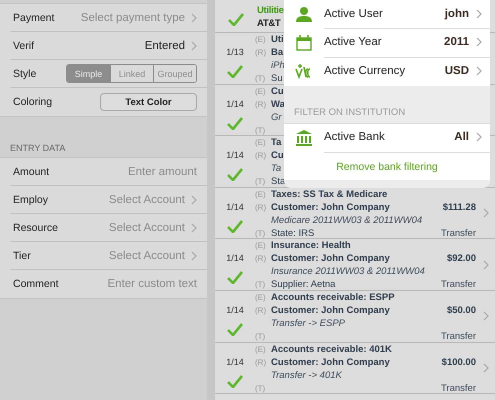 The image size is (495, 400). What do you see at coordinates (32, 102) in the screenshot?
I see `field-label: Coloring` at bounding box center [32, 102].